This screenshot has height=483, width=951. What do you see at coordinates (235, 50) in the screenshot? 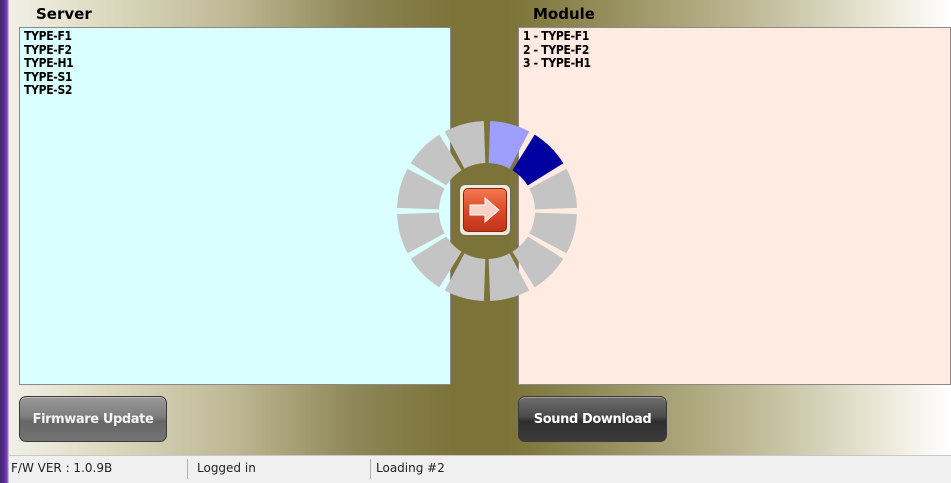
I see `server-list-item: TYPE-F2` at bounding box center [235, 50].